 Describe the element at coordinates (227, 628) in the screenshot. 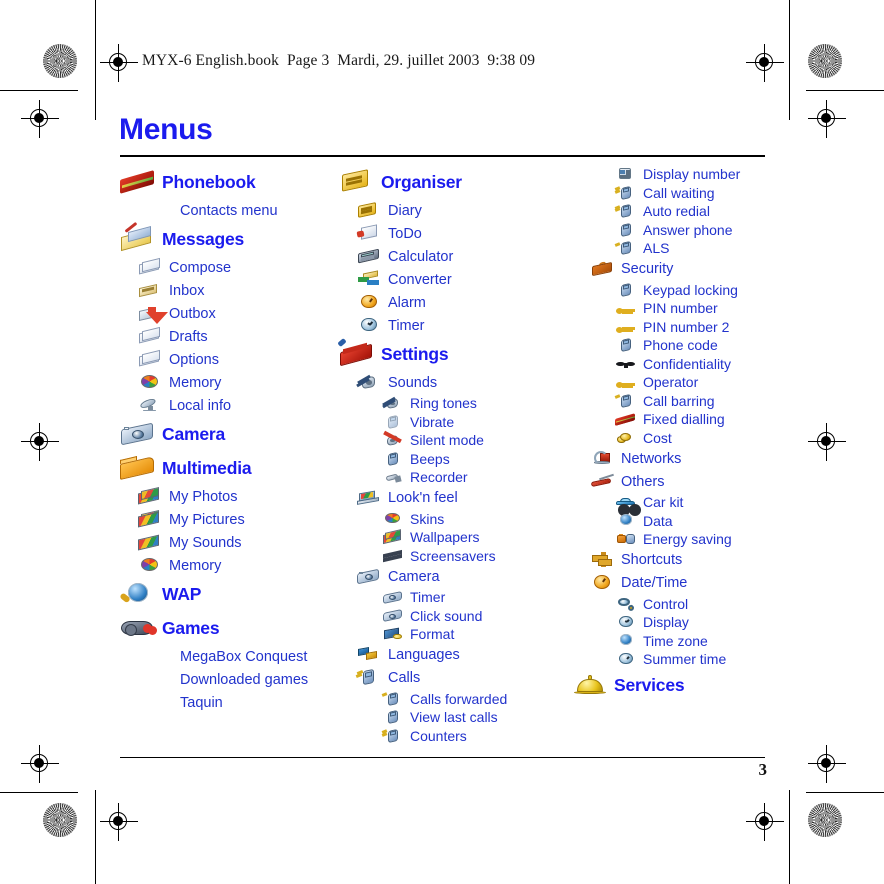

I see `menu-item-games: Games` at that location.